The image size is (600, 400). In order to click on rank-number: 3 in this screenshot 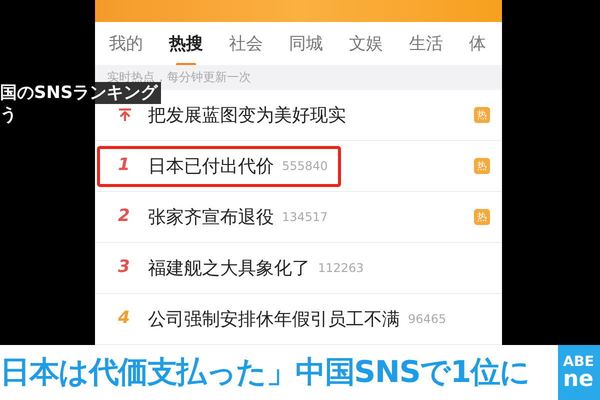, I will do `click(124, 268)`.